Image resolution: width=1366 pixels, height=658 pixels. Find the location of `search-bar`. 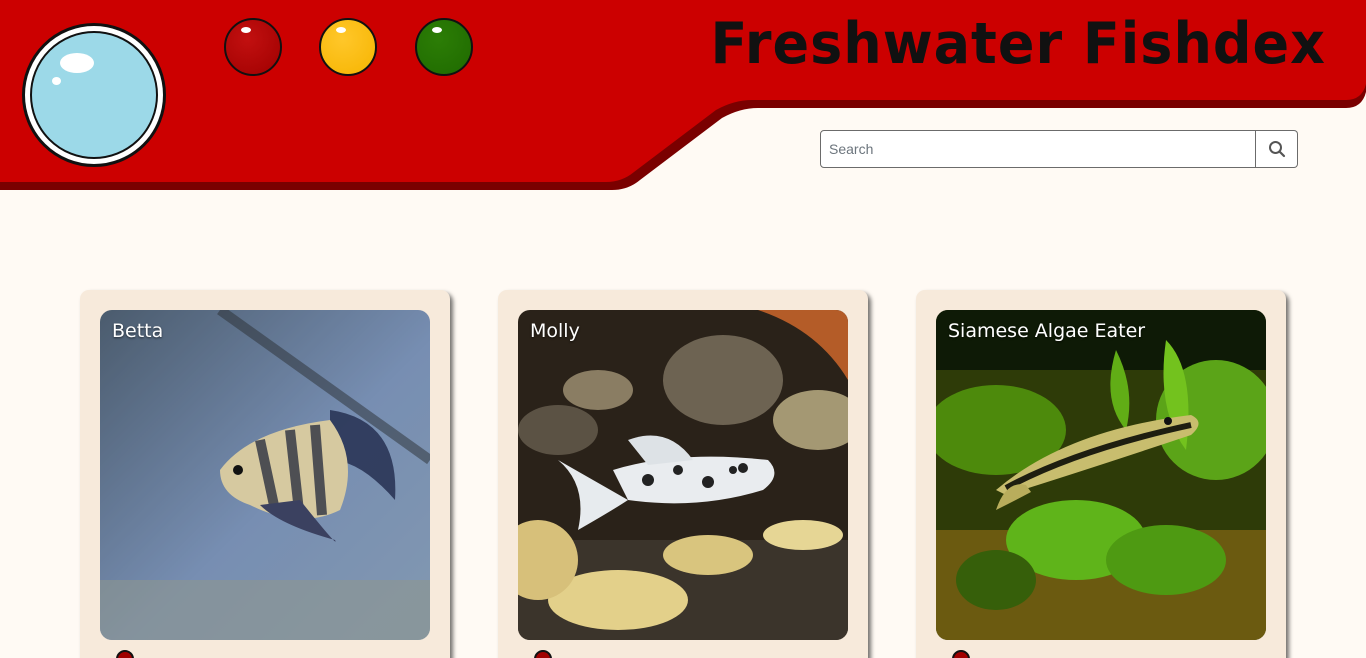

search-bar is located at coordinates (1059, 149).